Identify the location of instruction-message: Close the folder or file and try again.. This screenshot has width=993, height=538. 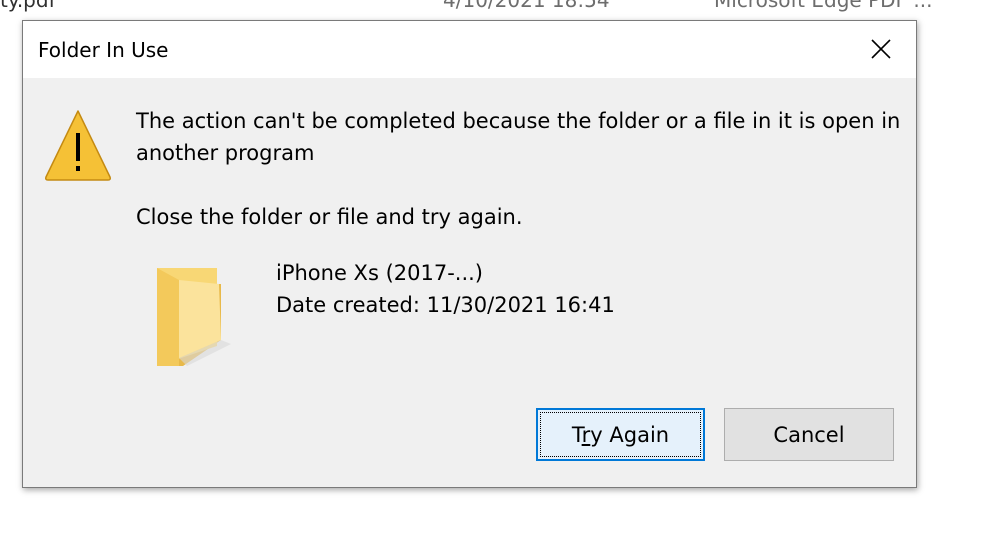
(329, 217).